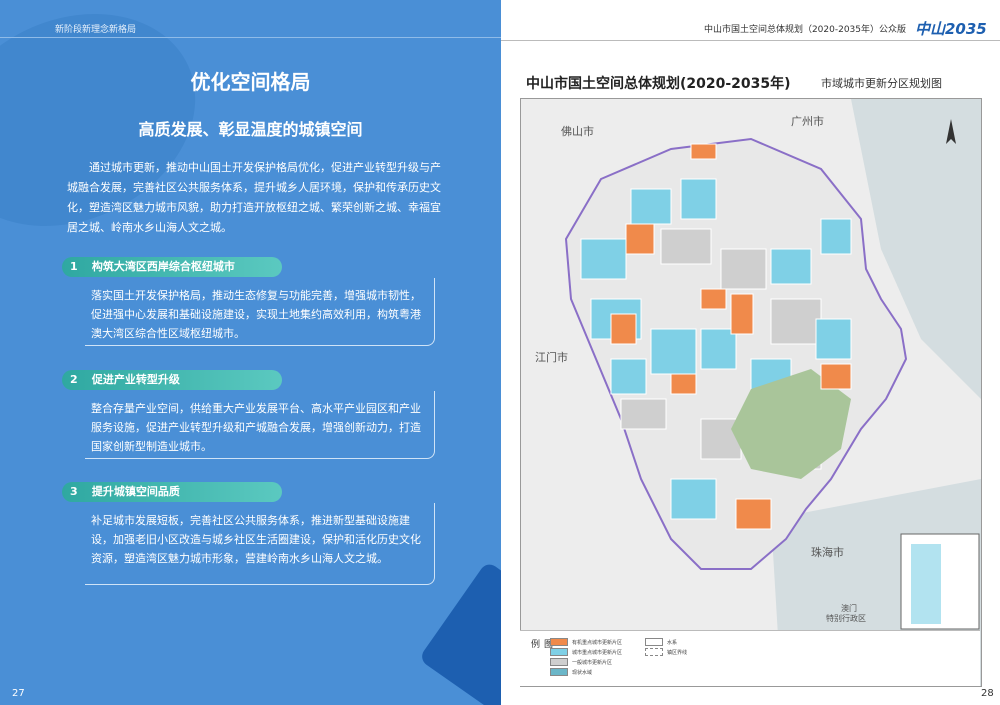 This screenshot has height=705, width=1000. What do you see at coordinates (250, 82) in the screenshot?
I see `section-title: 优化空间格局` at bounding box center [250, 82].